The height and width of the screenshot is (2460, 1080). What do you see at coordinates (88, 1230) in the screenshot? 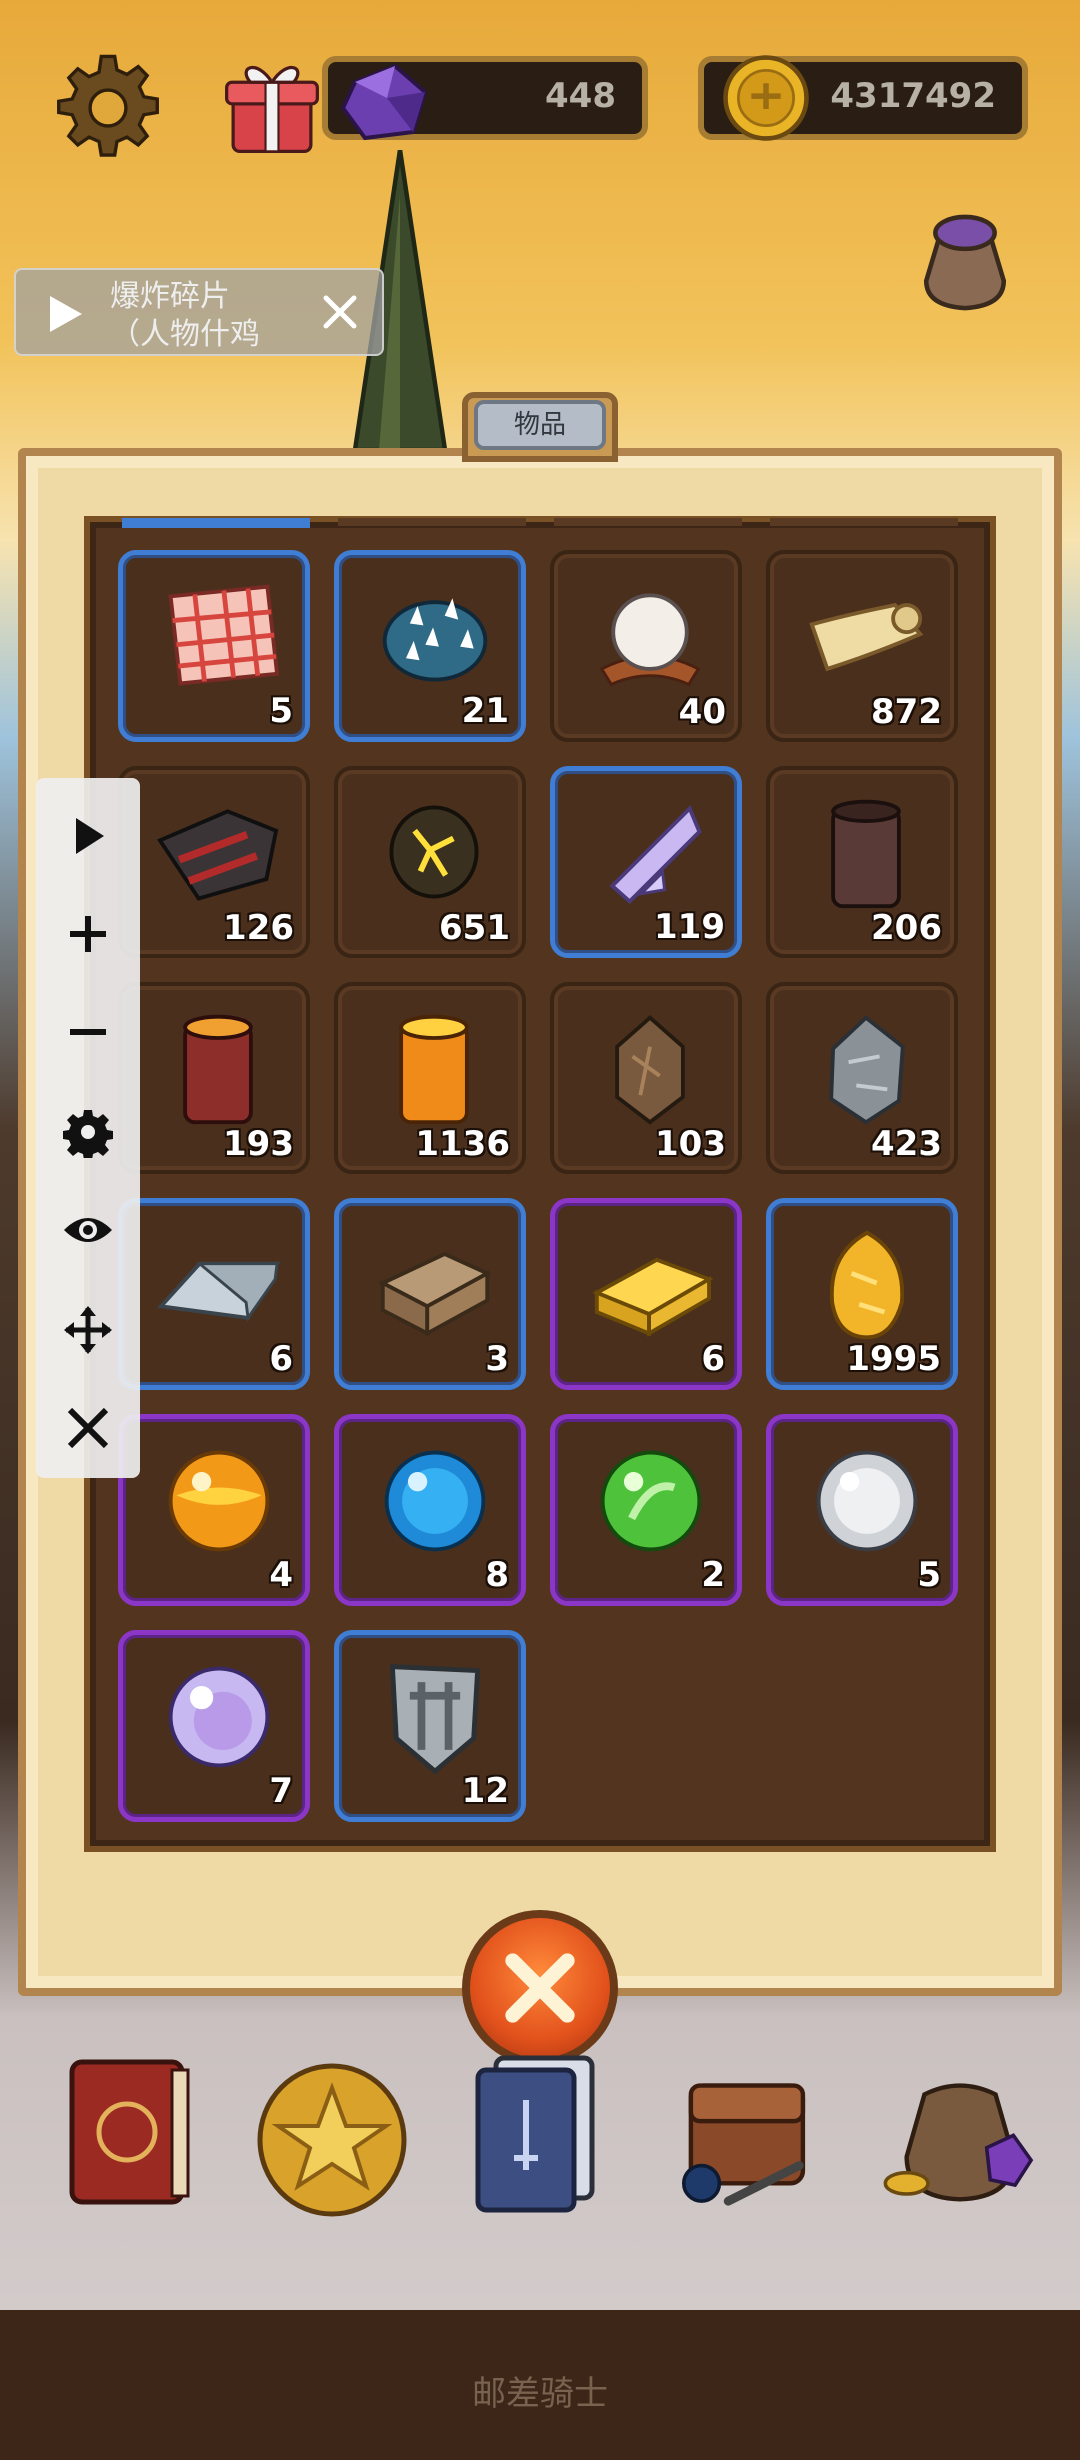
I see `eye-icon` at bounding box center [88, 1230].